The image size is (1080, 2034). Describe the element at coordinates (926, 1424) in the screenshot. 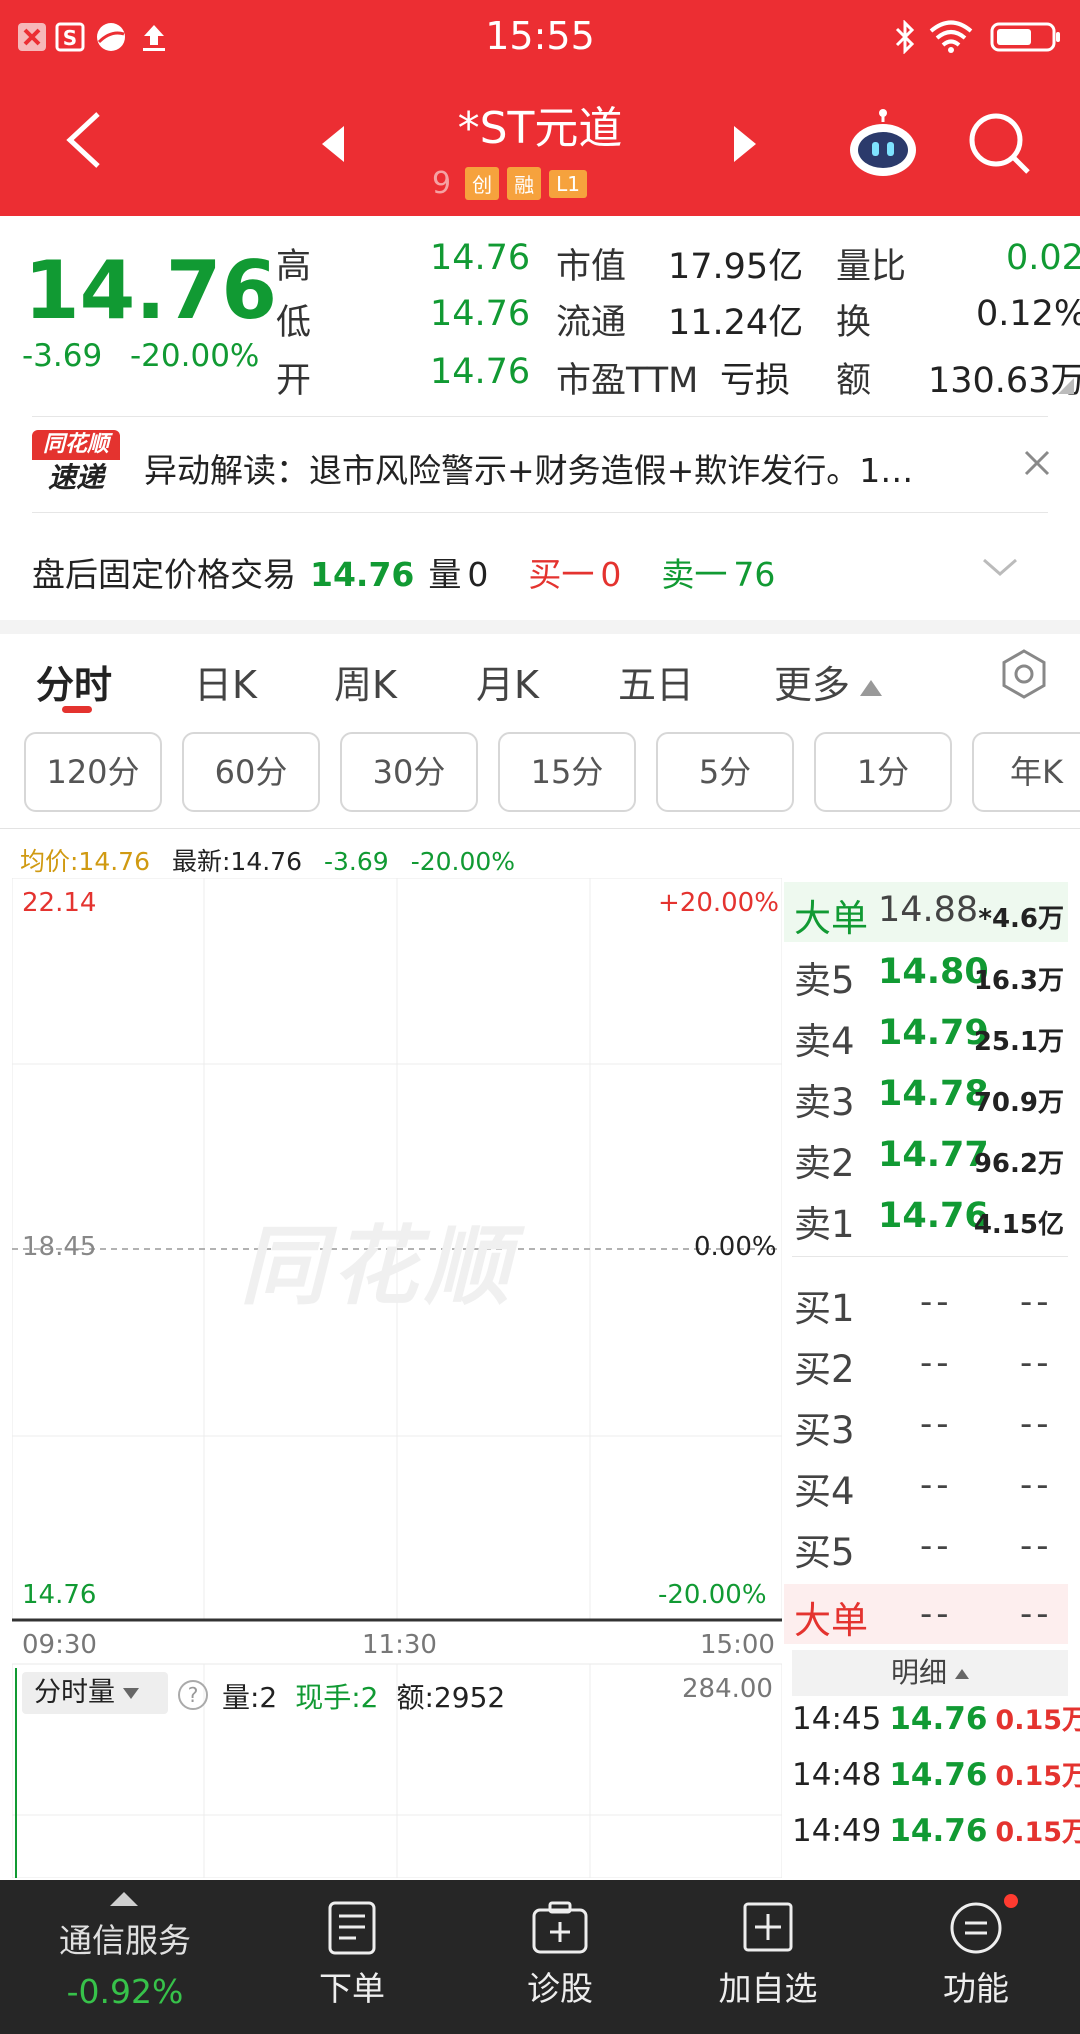

I see `buy-3-row: 买3 -- --` at that location.